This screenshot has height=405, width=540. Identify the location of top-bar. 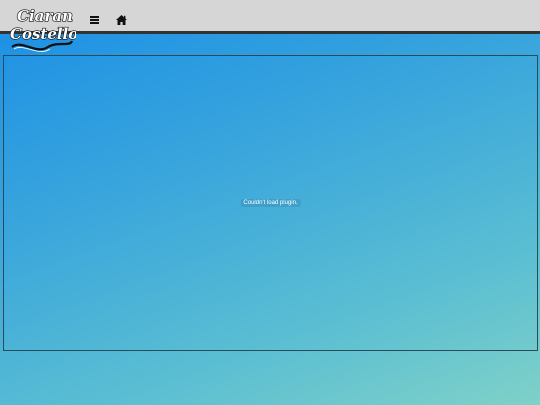
(270, 17).